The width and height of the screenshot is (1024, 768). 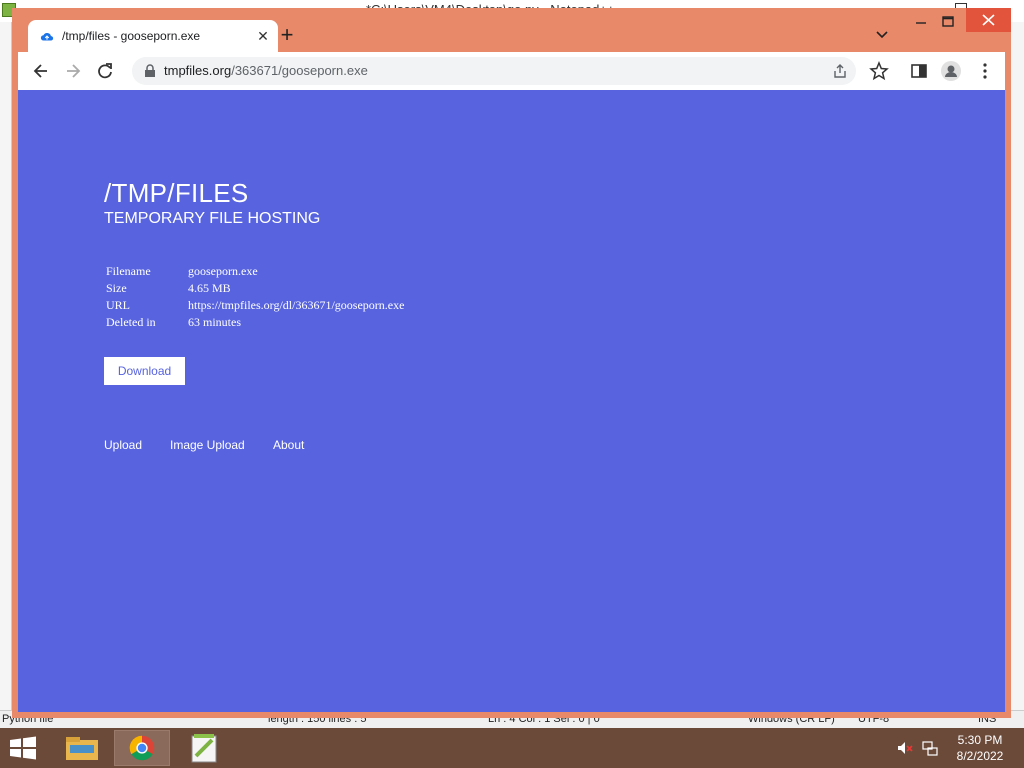 I want to click on reload-icon, so click(x=105, y=71).